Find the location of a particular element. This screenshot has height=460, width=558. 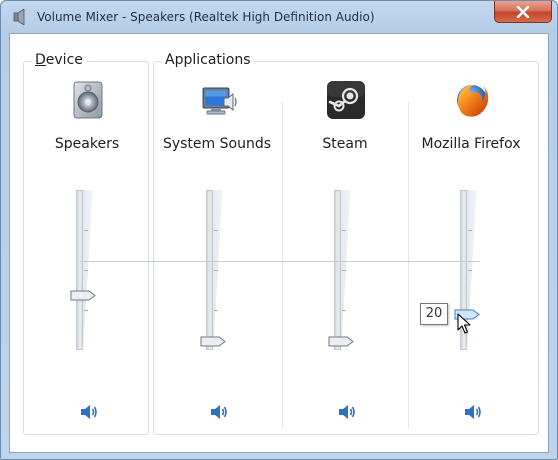

close-icon is located at coordinates (523, 11).